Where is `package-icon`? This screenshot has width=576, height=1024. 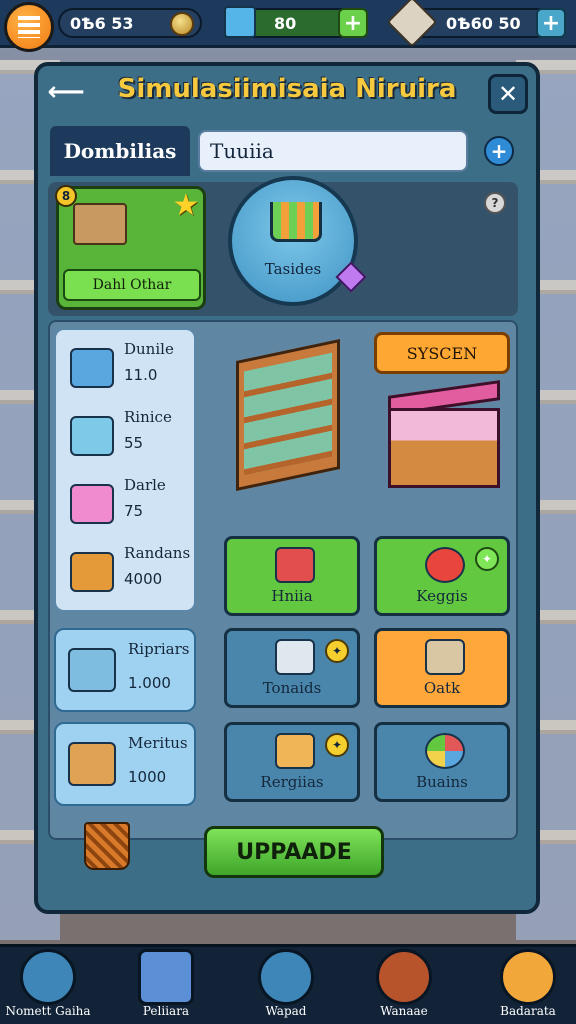 package-icon is located at coordinates (286, 977).